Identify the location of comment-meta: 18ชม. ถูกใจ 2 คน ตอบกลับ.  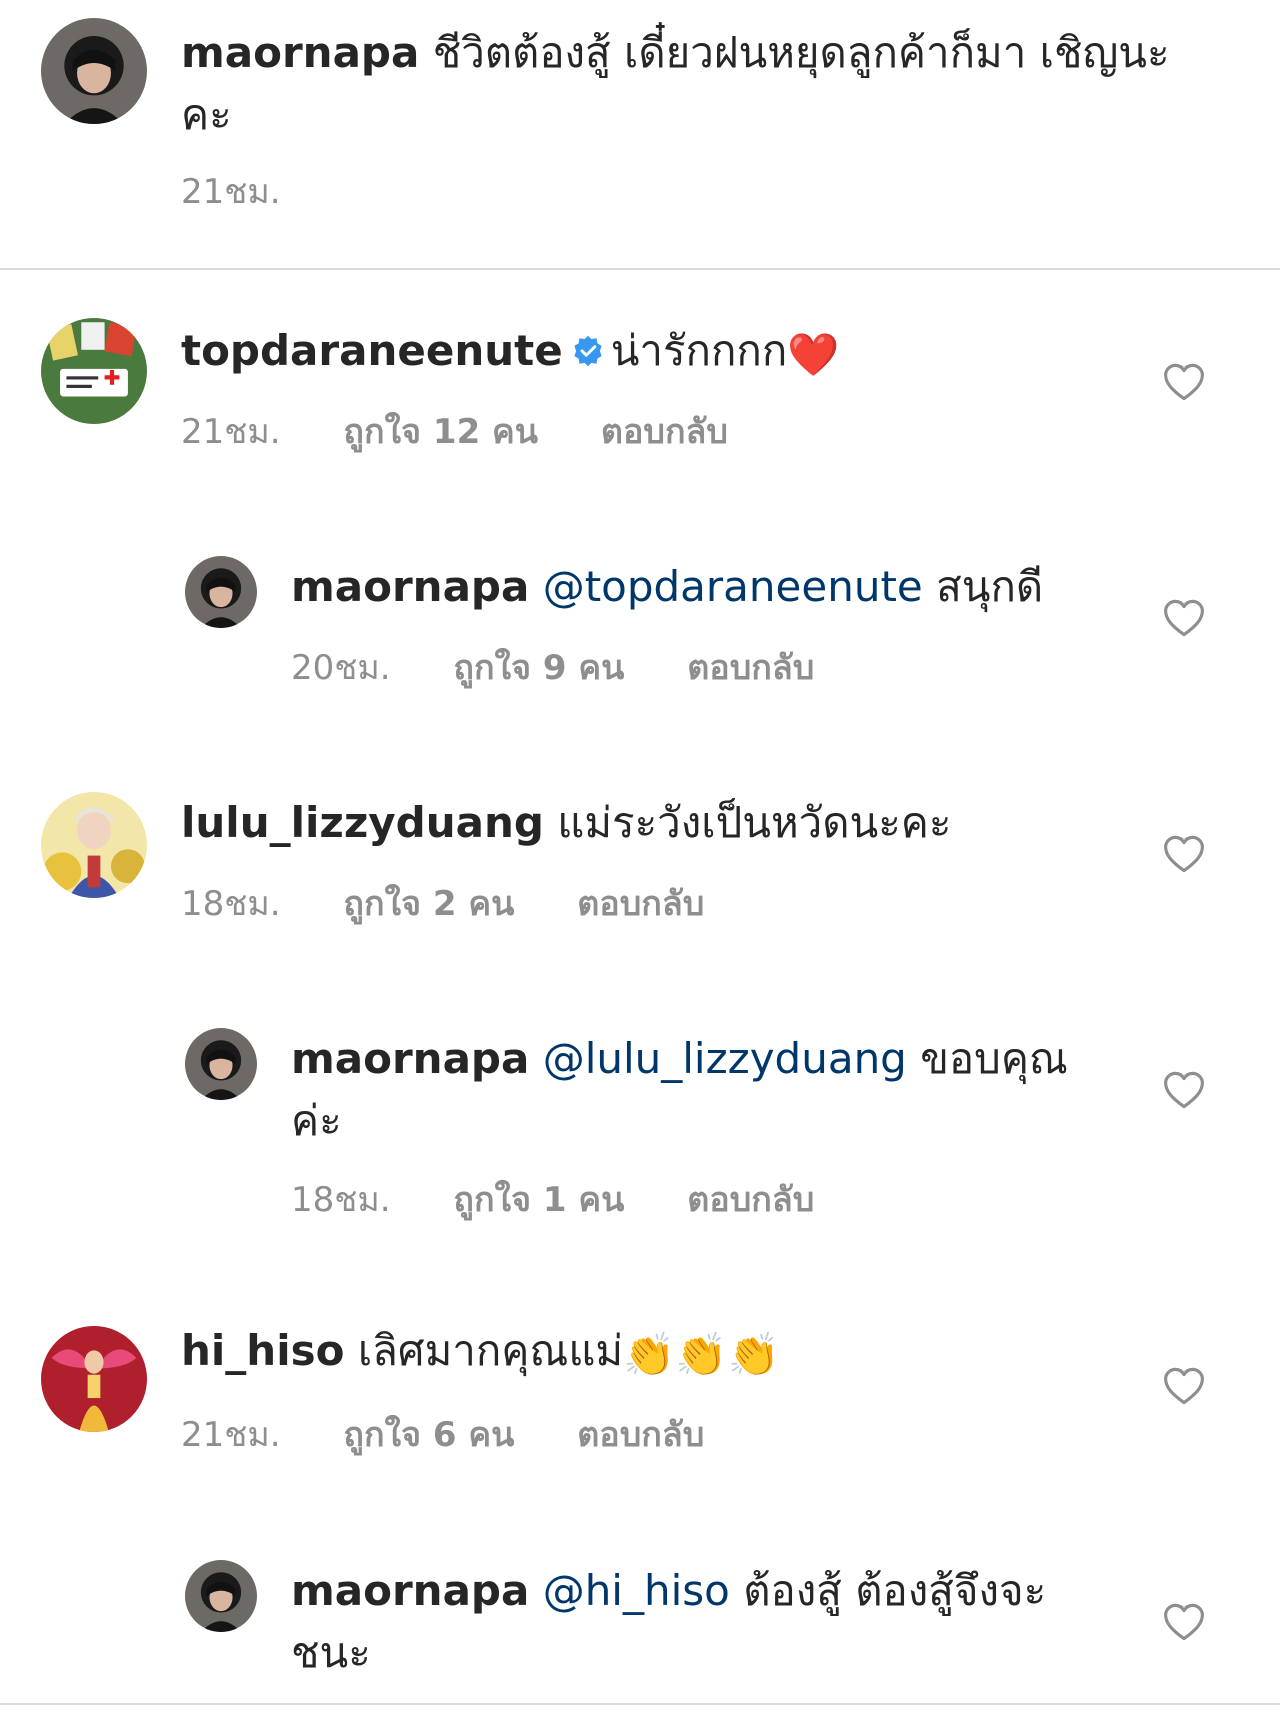
(442, 904).